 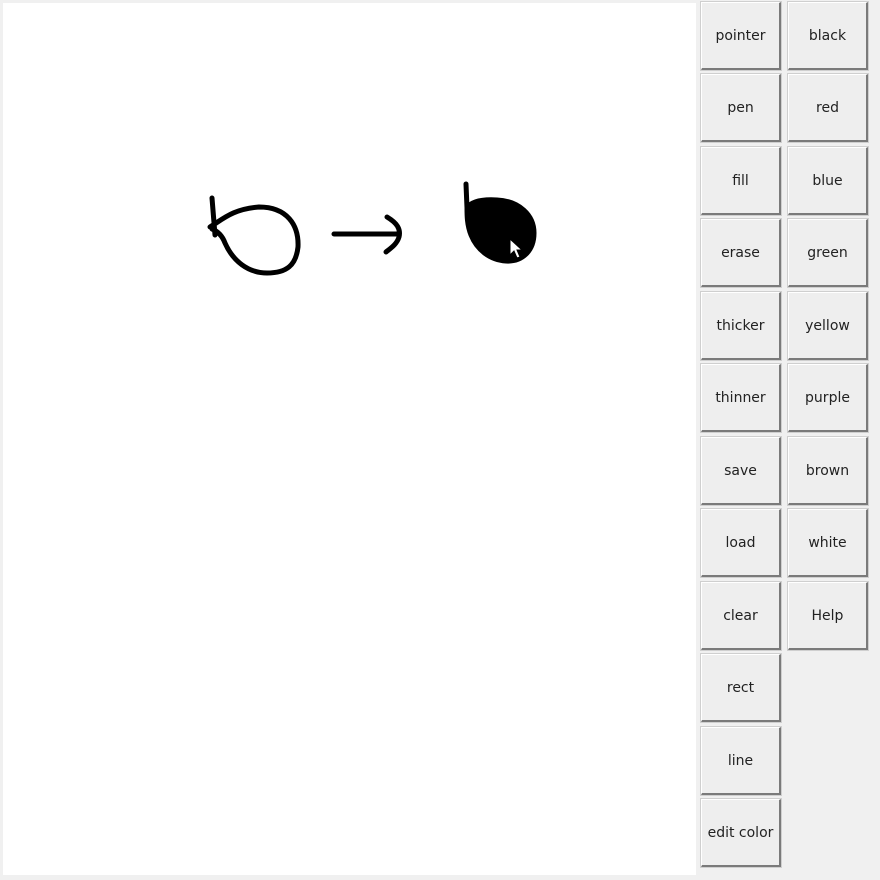 What do you see at coordinates (741, 326) in the screenshot?
I see `thicker-button: thicker` at bounding box center [741, 326].